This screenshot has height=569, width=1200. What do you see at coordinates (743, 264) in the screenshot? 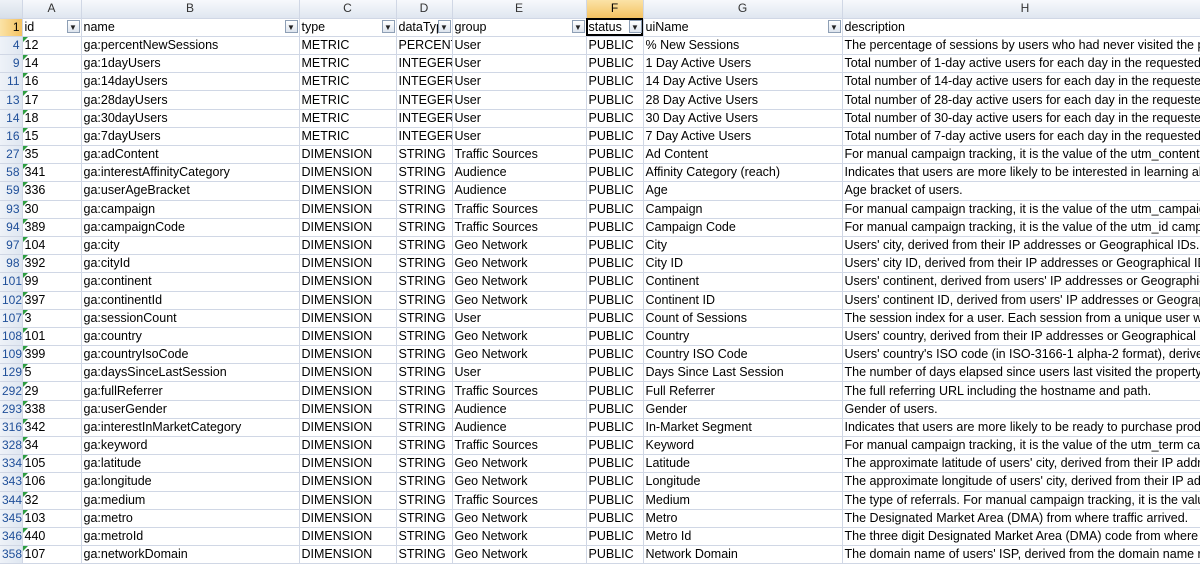
I see `cell-uiname: City ID` at bounding box center [743, 264].